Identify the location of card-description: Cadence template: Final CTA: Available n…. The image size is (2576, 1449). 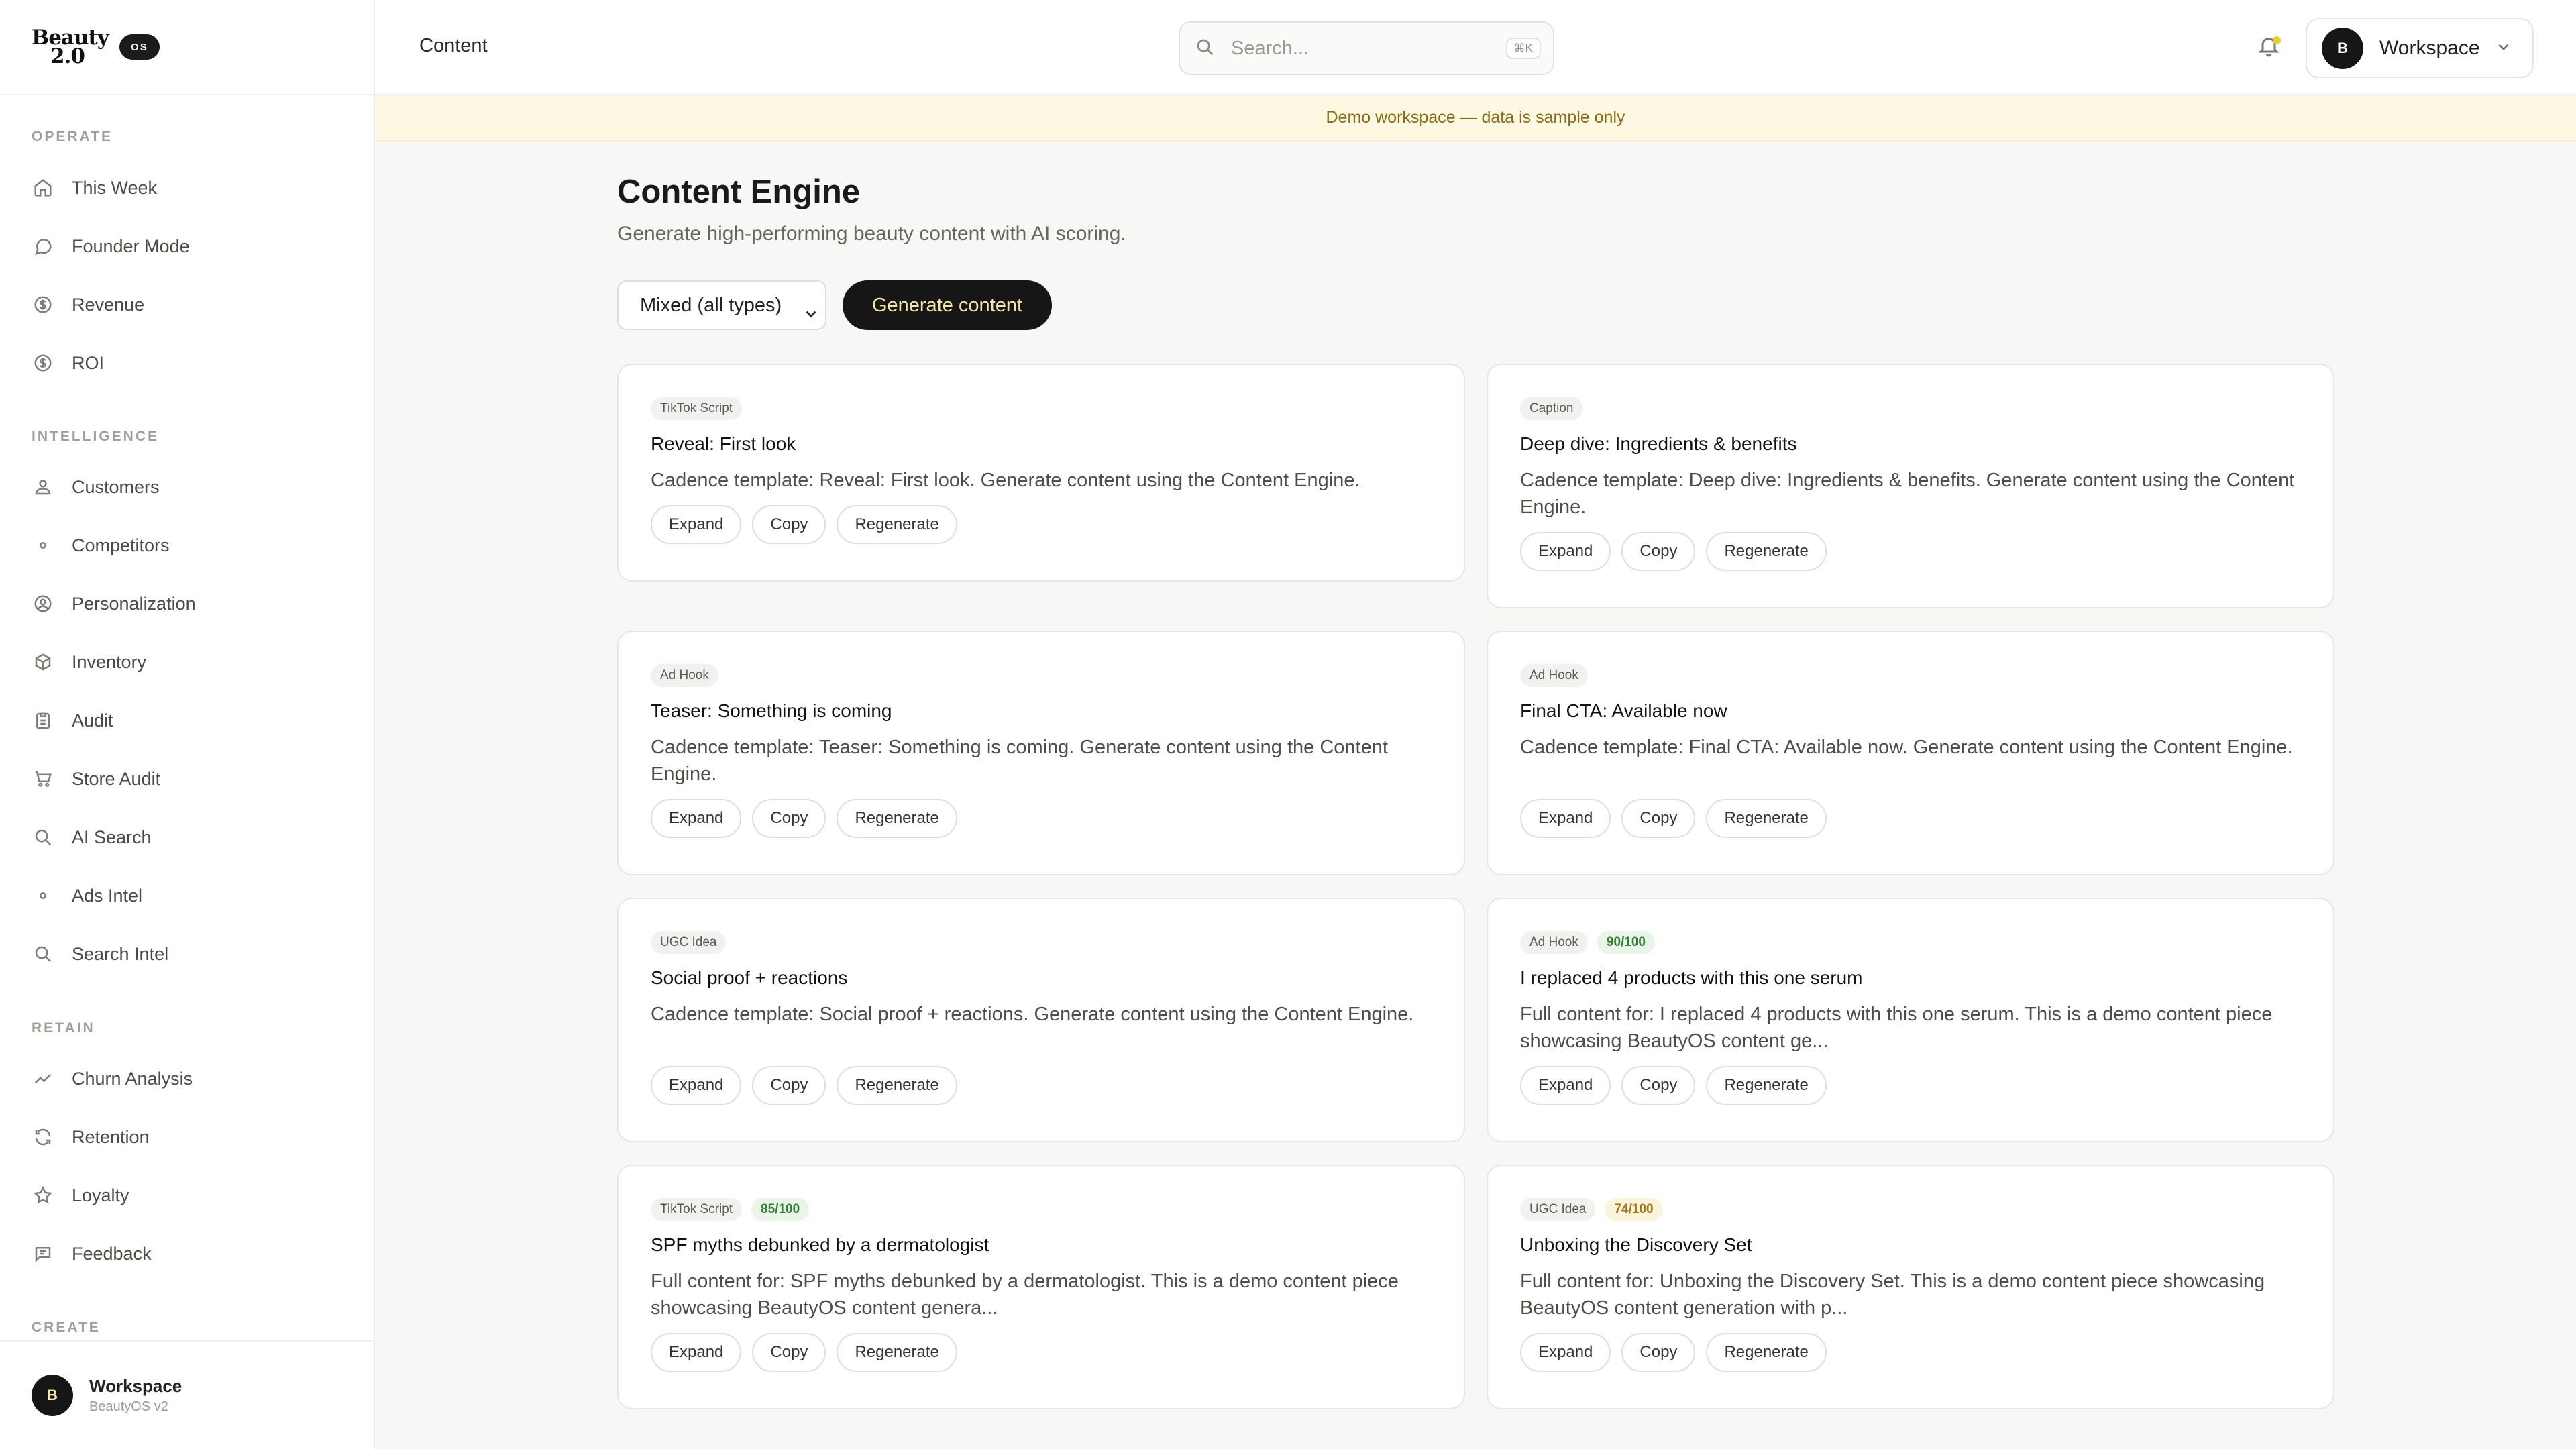
(1906, 747).